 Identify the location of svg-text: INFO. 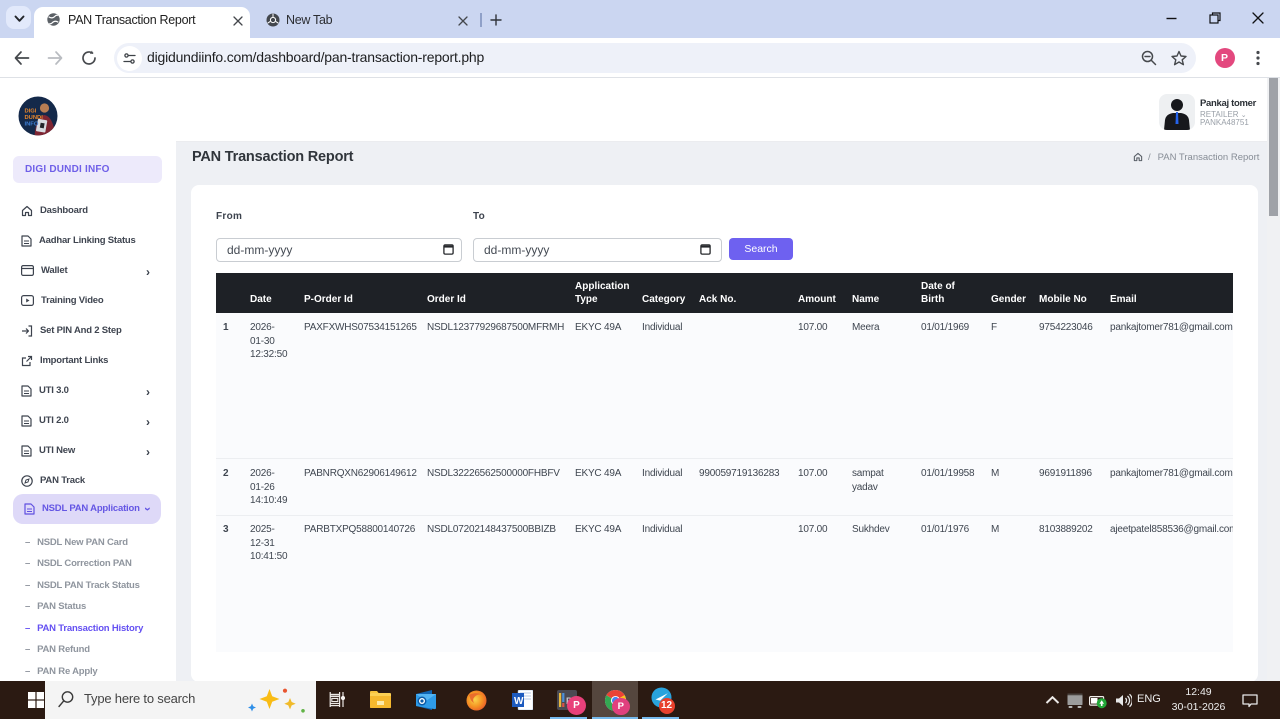
(32, 125).